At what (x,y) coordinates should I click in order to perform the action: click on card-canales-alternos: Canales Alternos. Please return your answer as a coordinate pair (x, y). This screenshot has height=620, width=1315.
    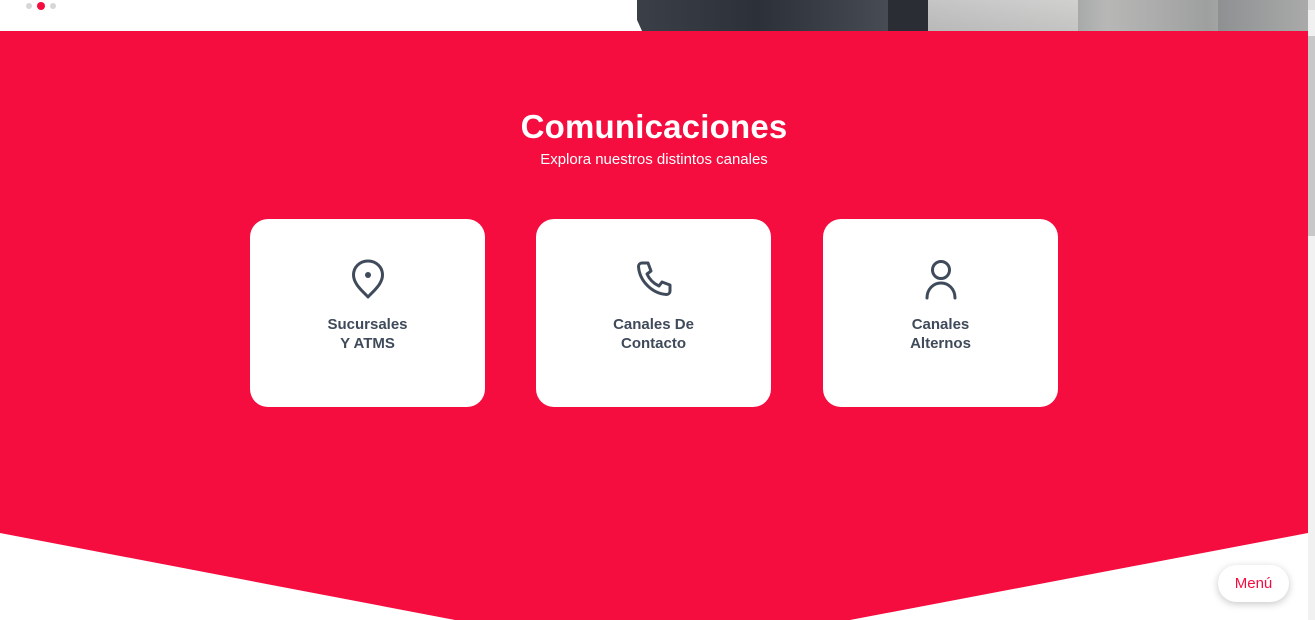
    Looking at the image, I should click on (940, 313).